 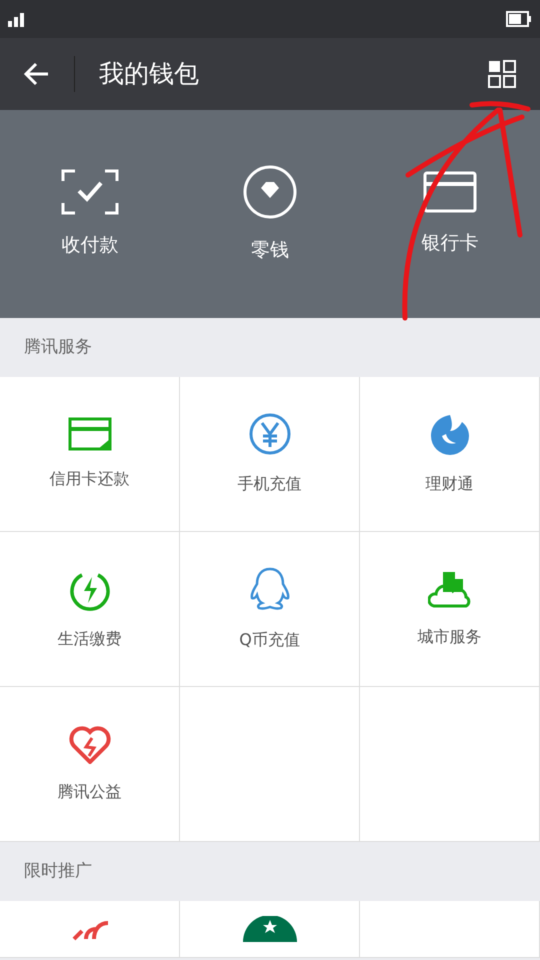 What do you see at coordinates (270, 484) in the screenshot?
I see `service-label: 手机充值` at bounding box center [270, 484].